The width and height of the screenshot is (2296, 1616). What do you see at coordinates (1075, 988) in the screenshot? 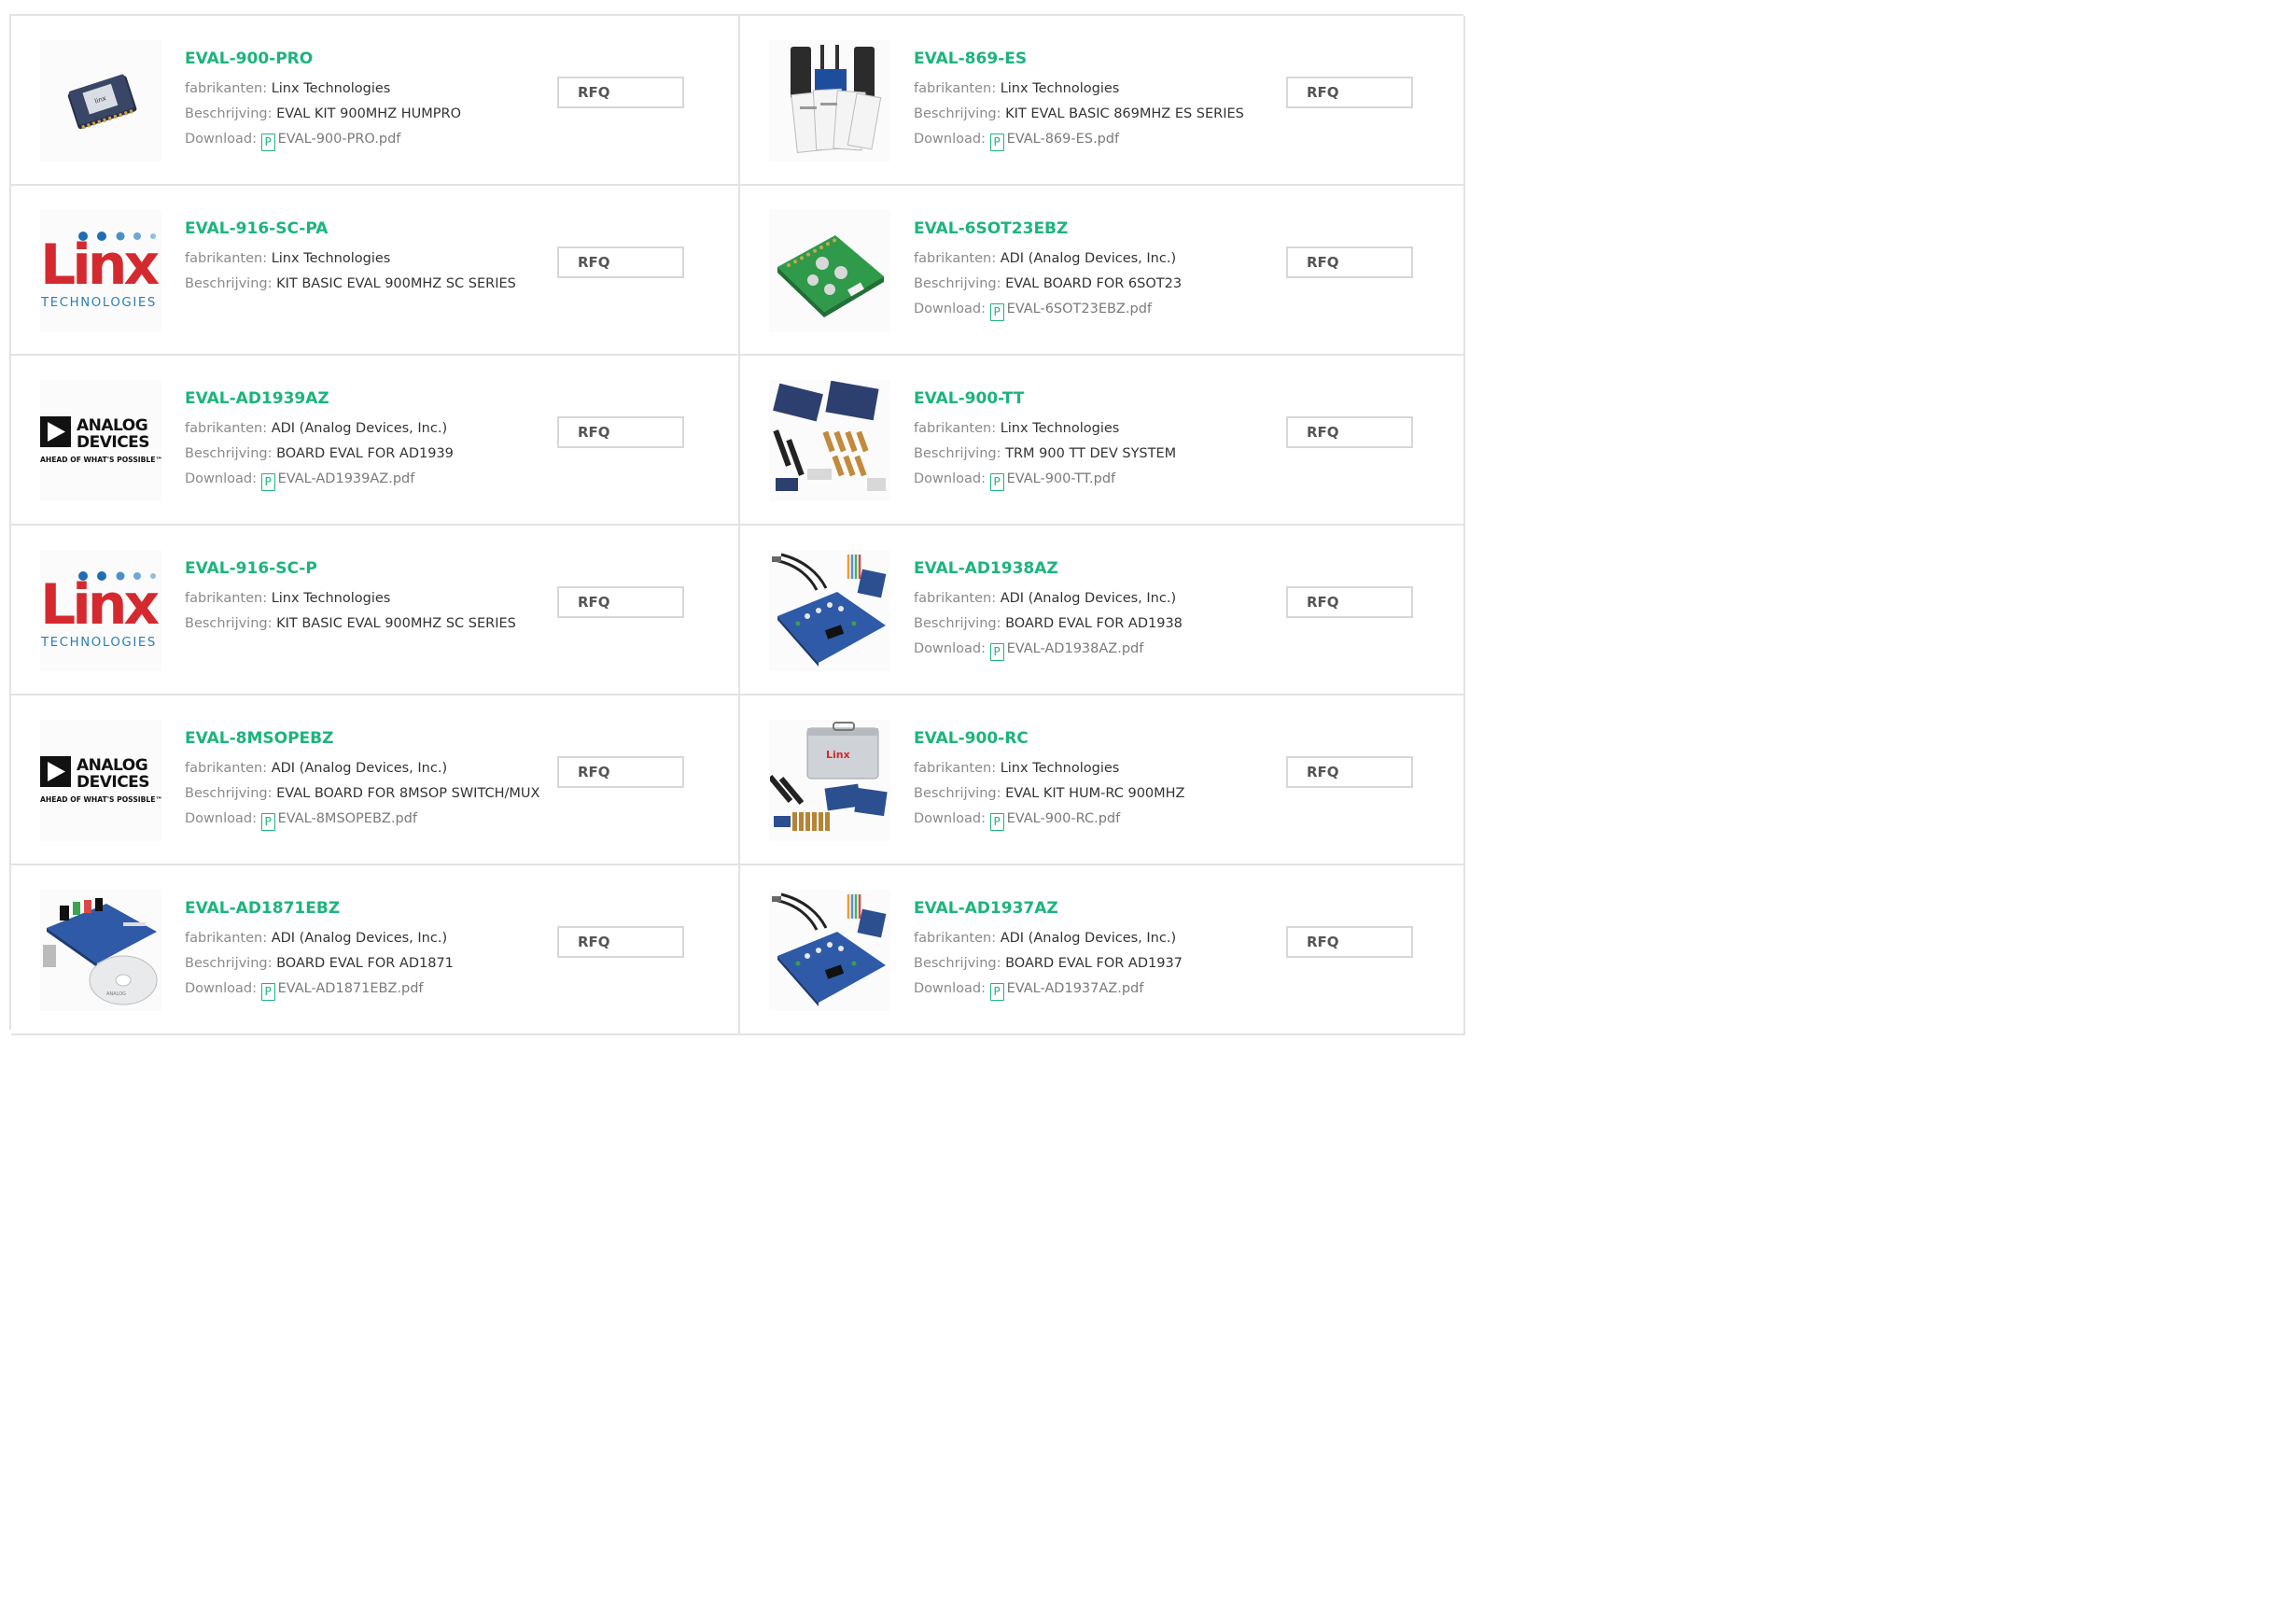
I see `datasheet-download-link: EVAL-AD1937AZ.pdf` at bounding box center [1075, 988].